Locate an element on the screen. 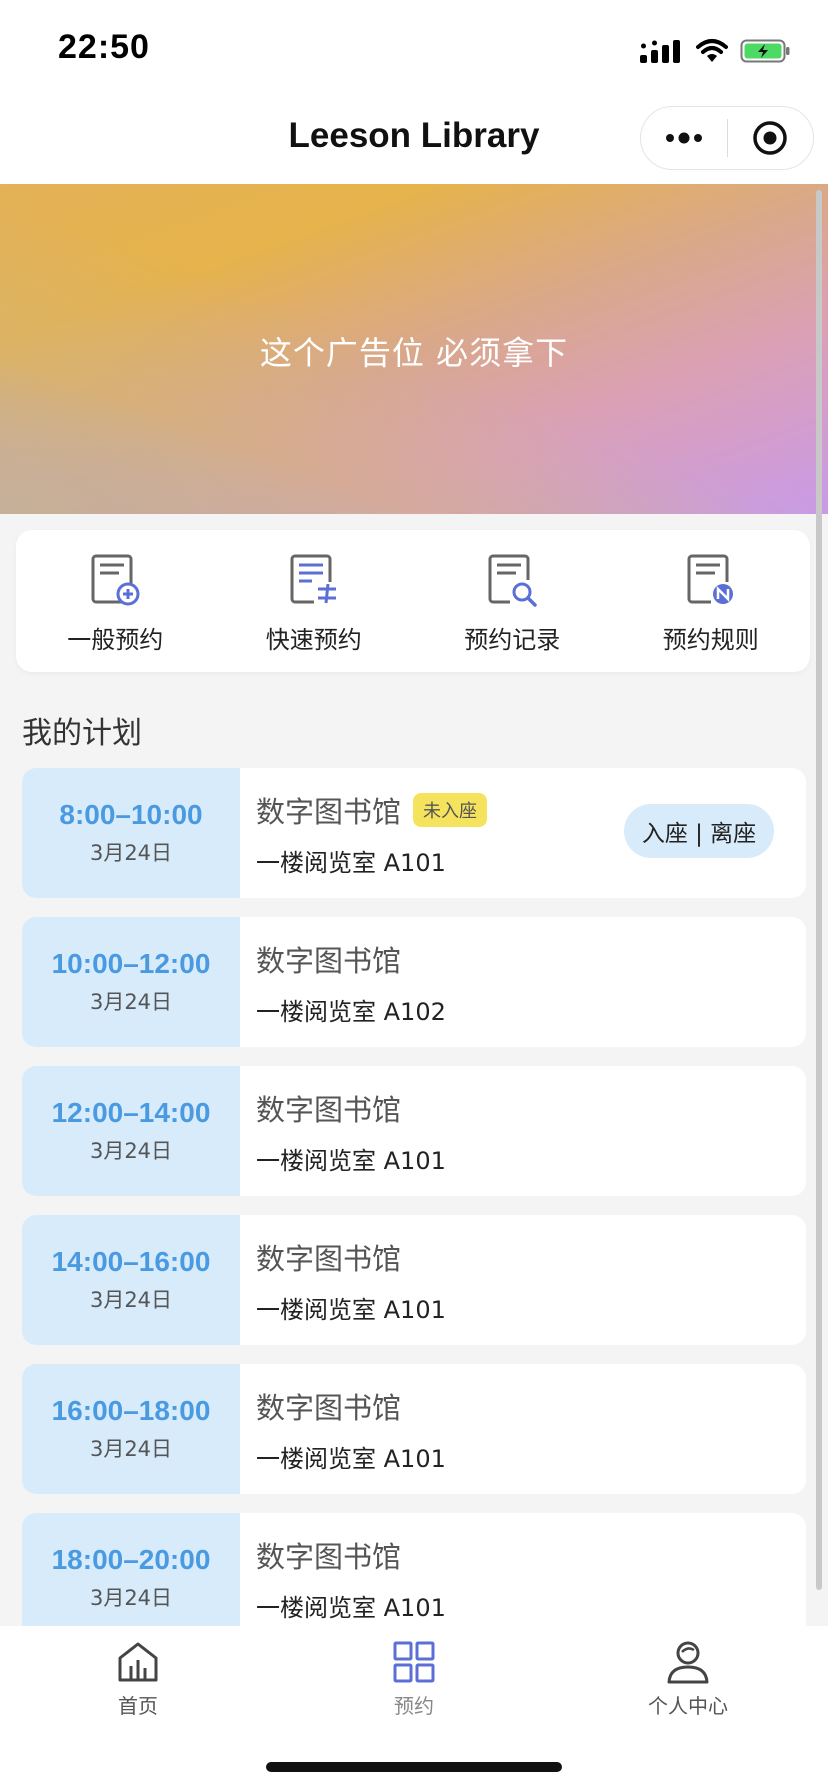  page-scrollbar is located at coordinates (819, 890).